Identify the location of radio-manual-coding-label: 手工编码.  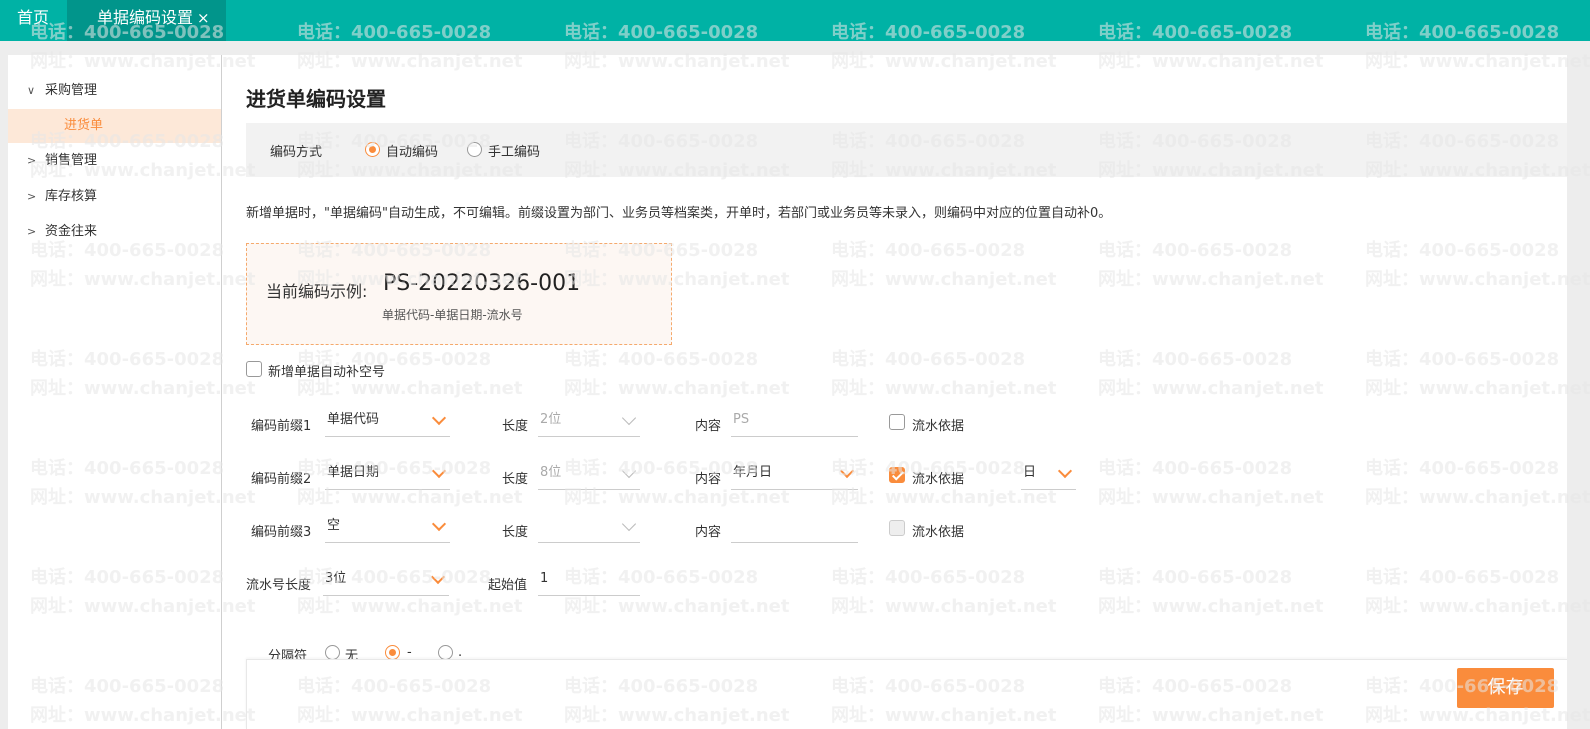
(514, 150).